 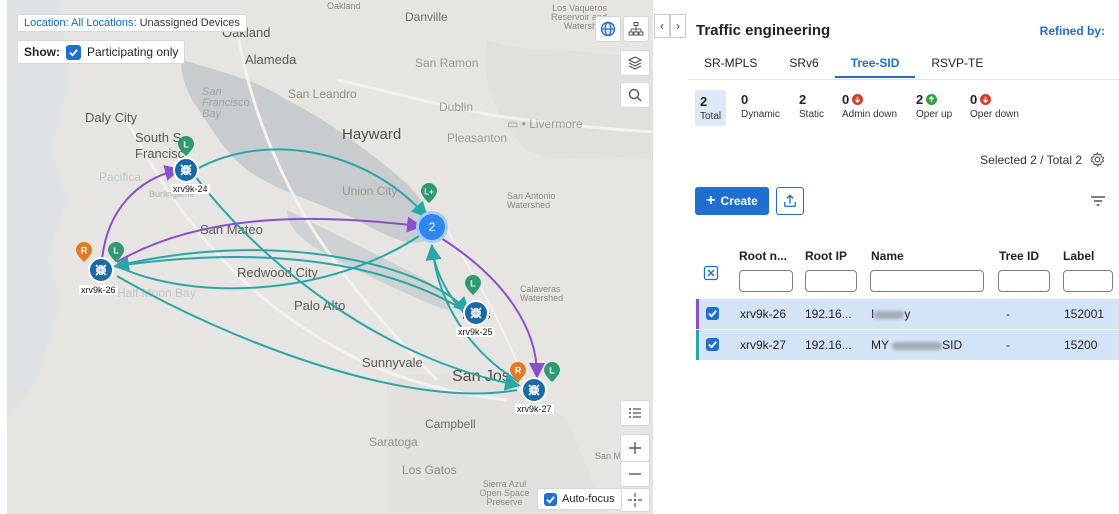 What do you see at coordinates (636, 29) in the screenshot?
I see `topology-view-button` at bounding box center [636, 29].